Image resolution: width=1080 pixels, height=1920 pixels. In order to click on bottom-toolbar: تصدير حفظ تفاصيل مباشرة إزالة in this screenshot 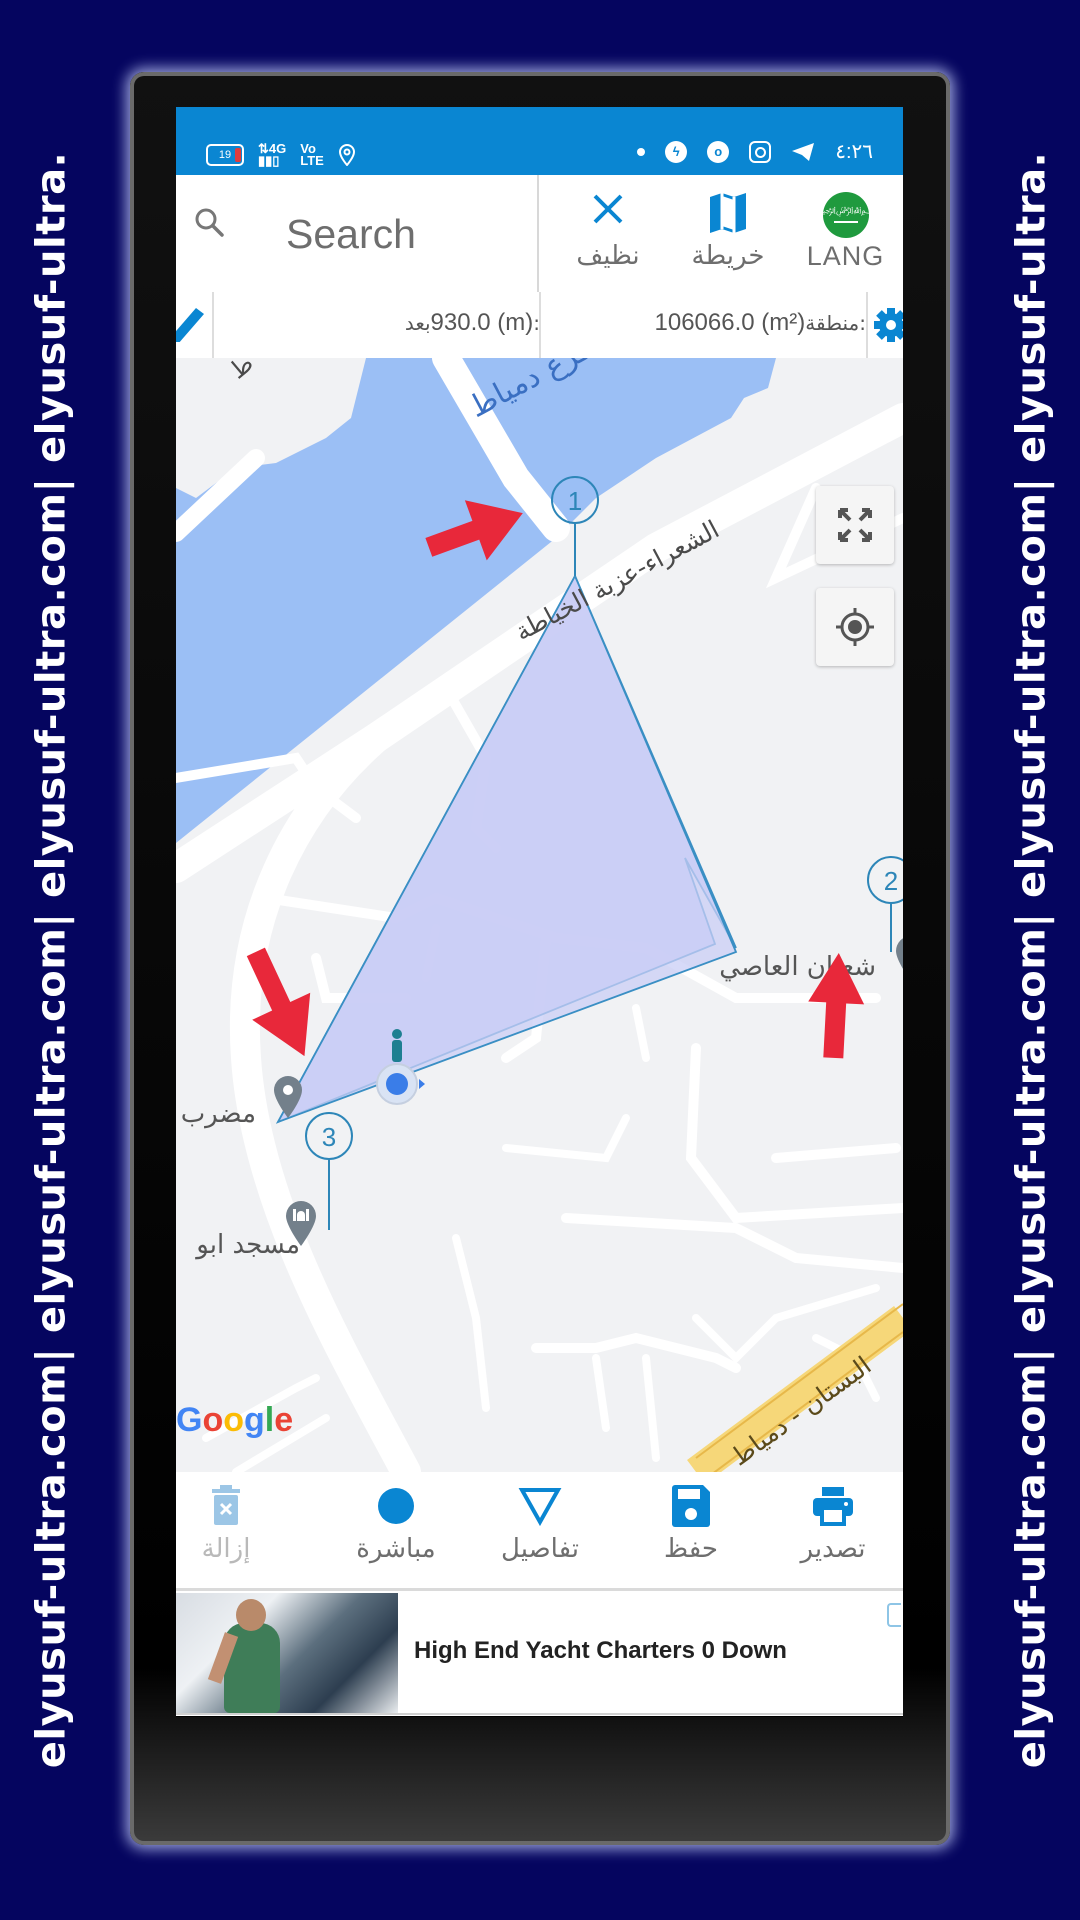, I will do `click(539, 1531)`.